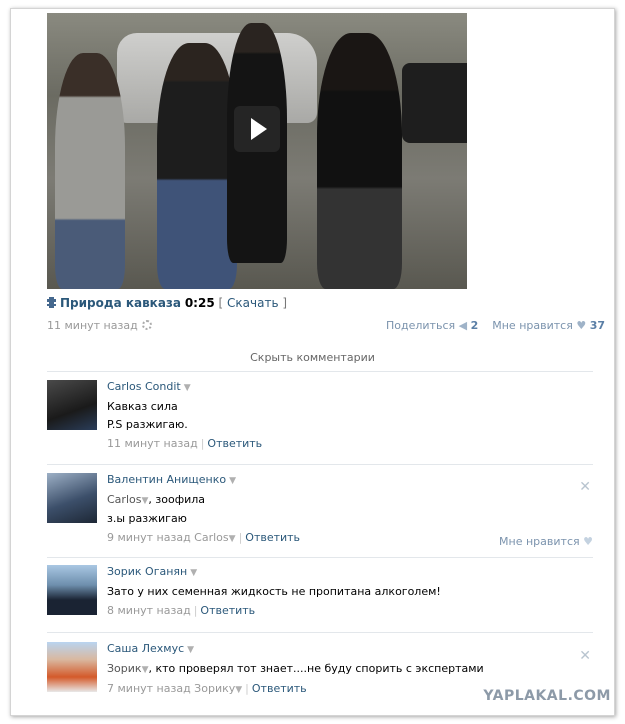 The height and width of the screenshot is (724, 625). Describe the element at coordinates (124, 668) in the screenshot. I see `reply-to-name: Зорик` at that location.